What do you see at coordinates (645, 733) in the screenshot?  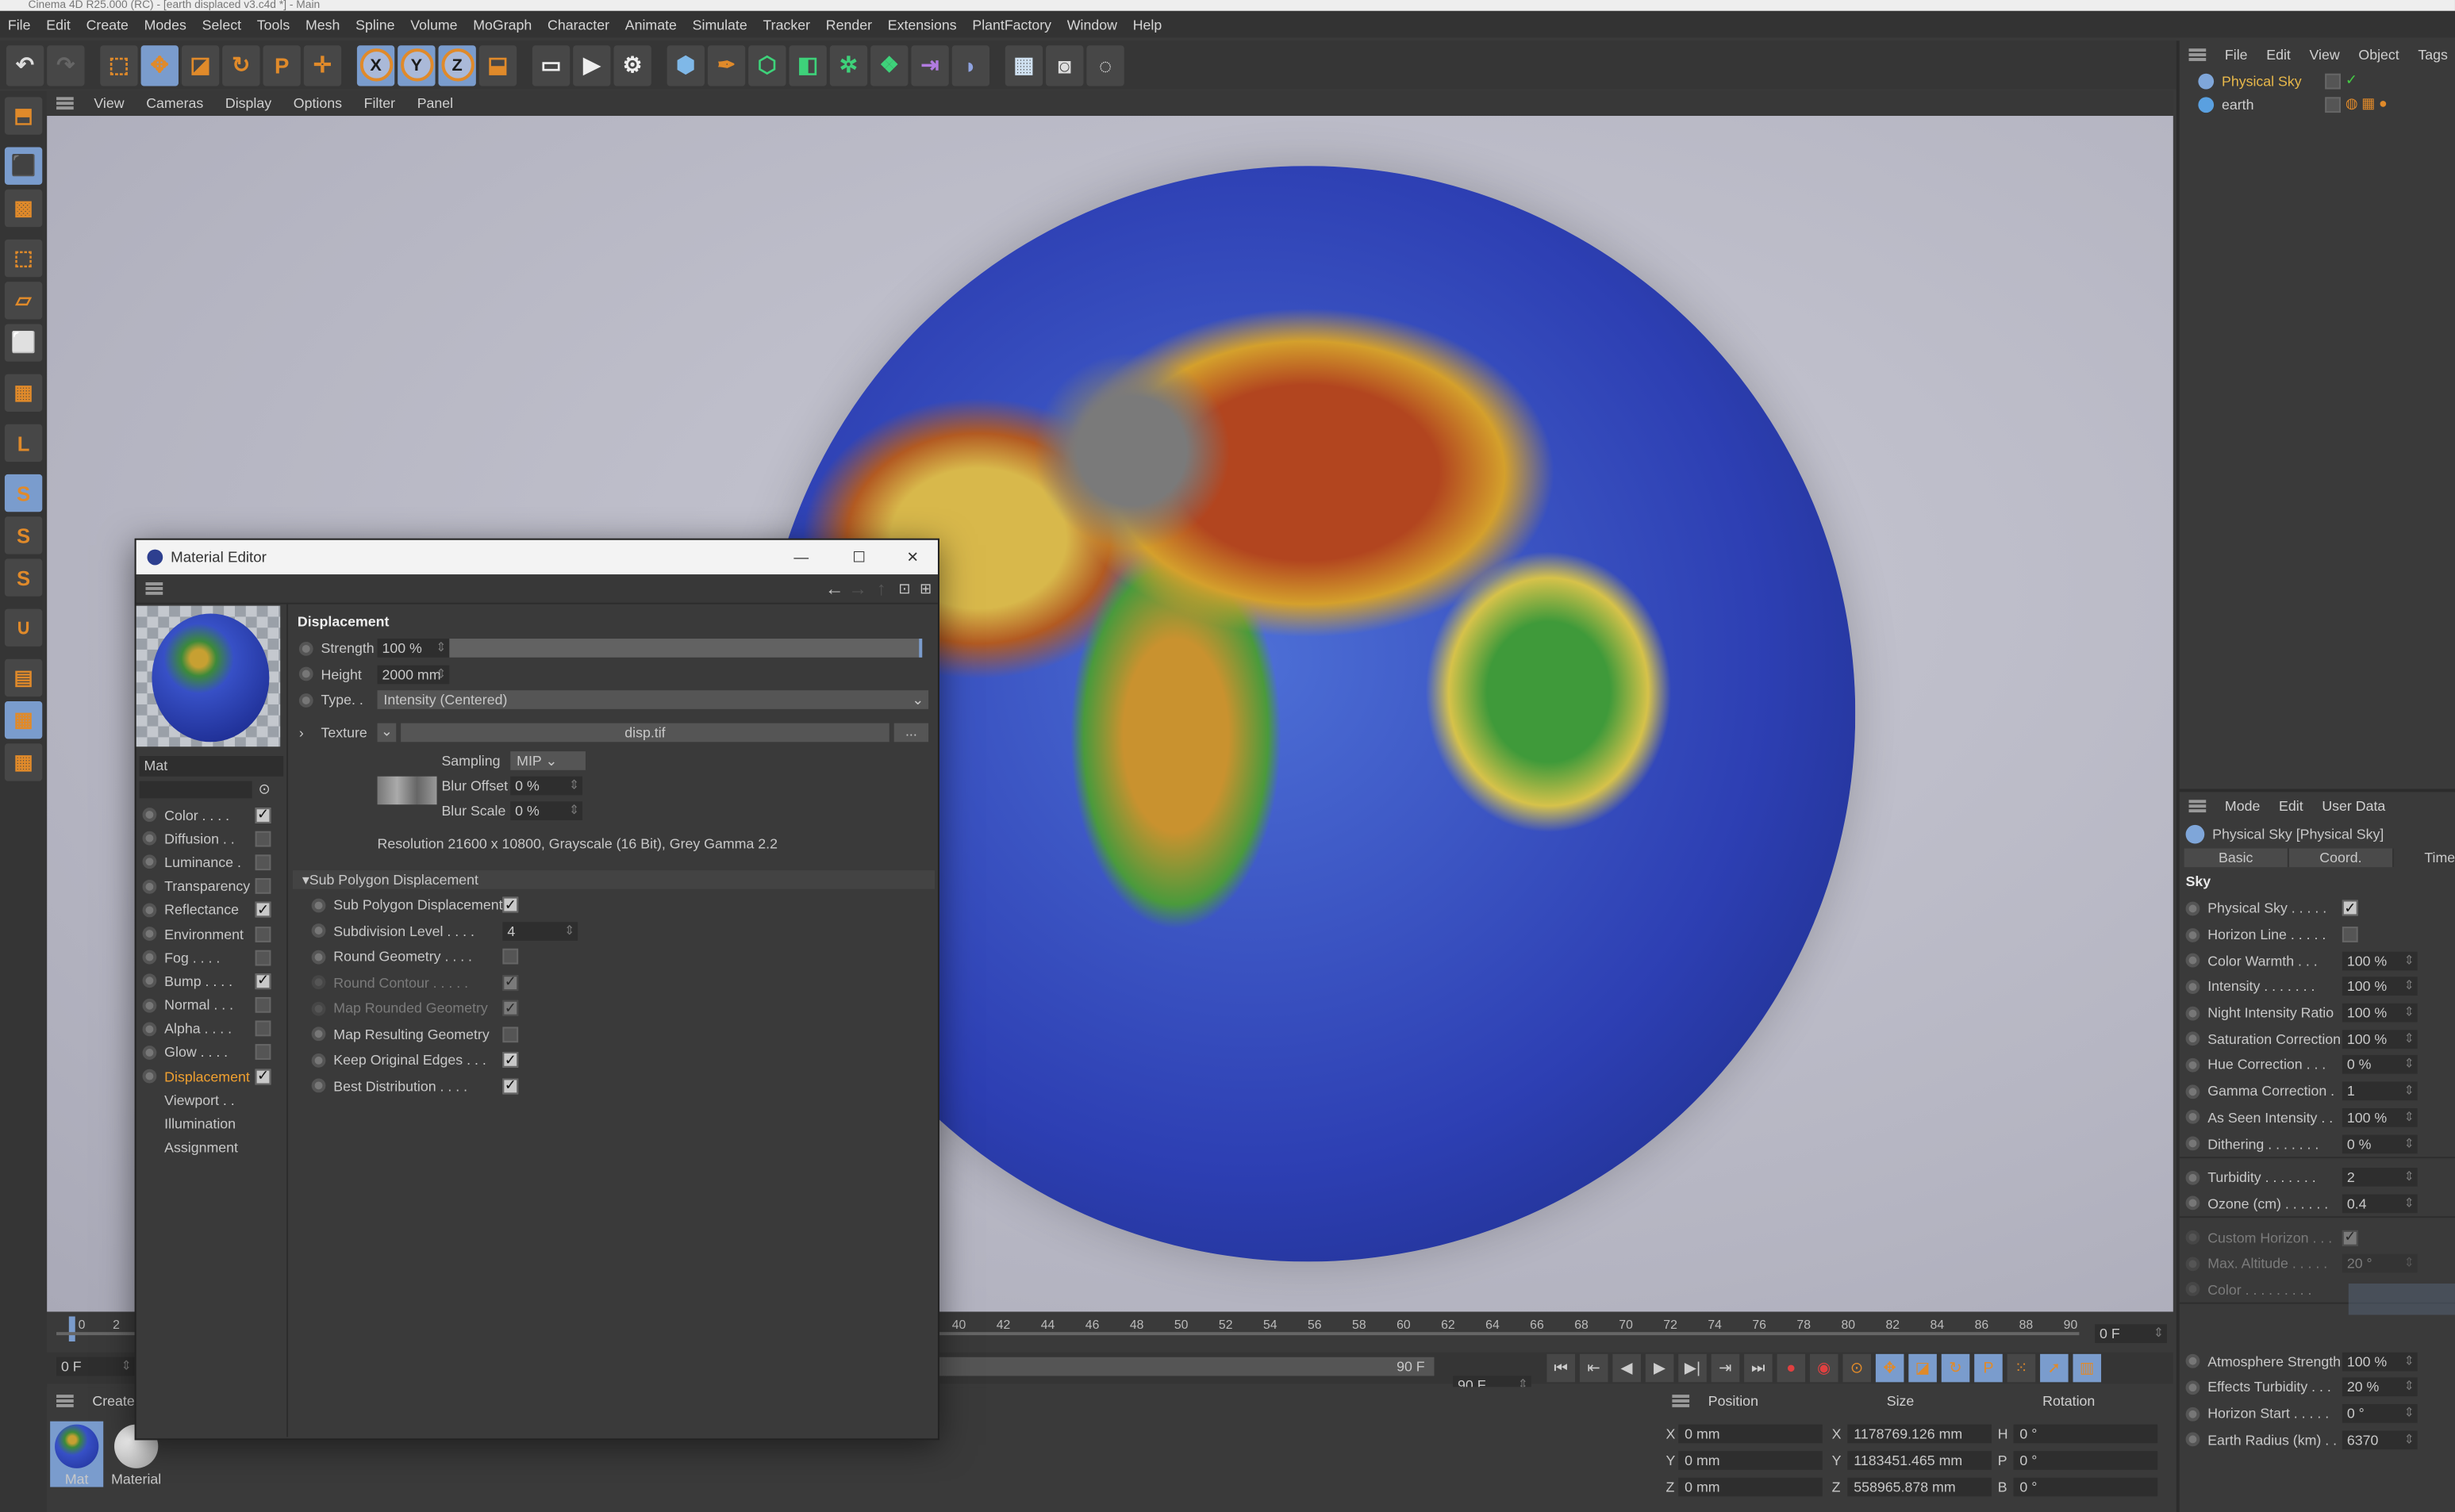 I see `texture-file-button: disp.tif` at bounding box center [645, 733].